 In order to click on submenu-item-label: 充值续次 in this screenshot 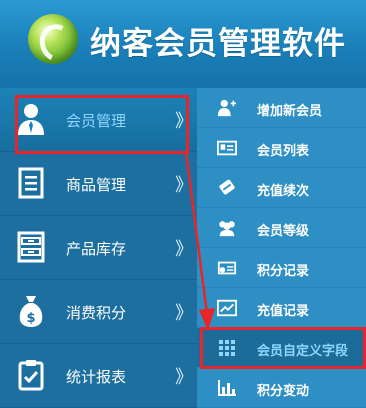, I will do `click(283, 191)`.